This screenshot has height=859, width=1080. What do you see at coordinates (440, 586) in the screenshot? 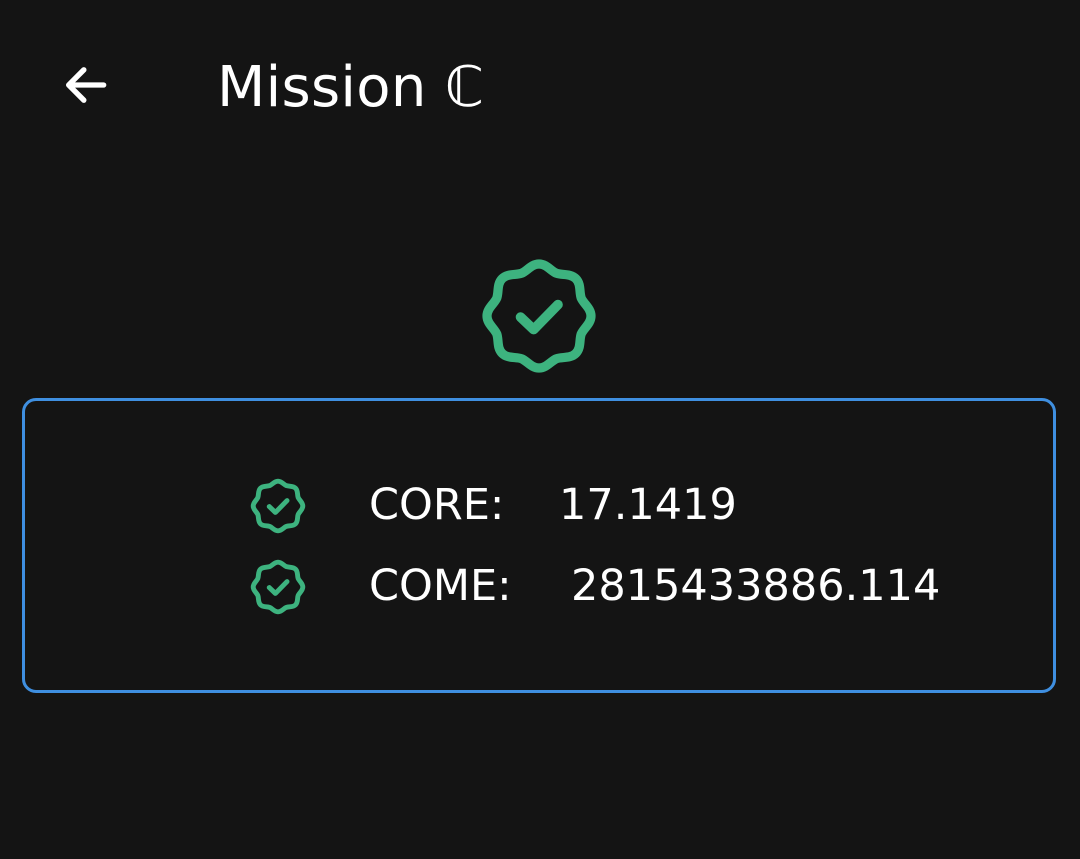
I see `come-label: COME:` at bounding box center [440, 586].